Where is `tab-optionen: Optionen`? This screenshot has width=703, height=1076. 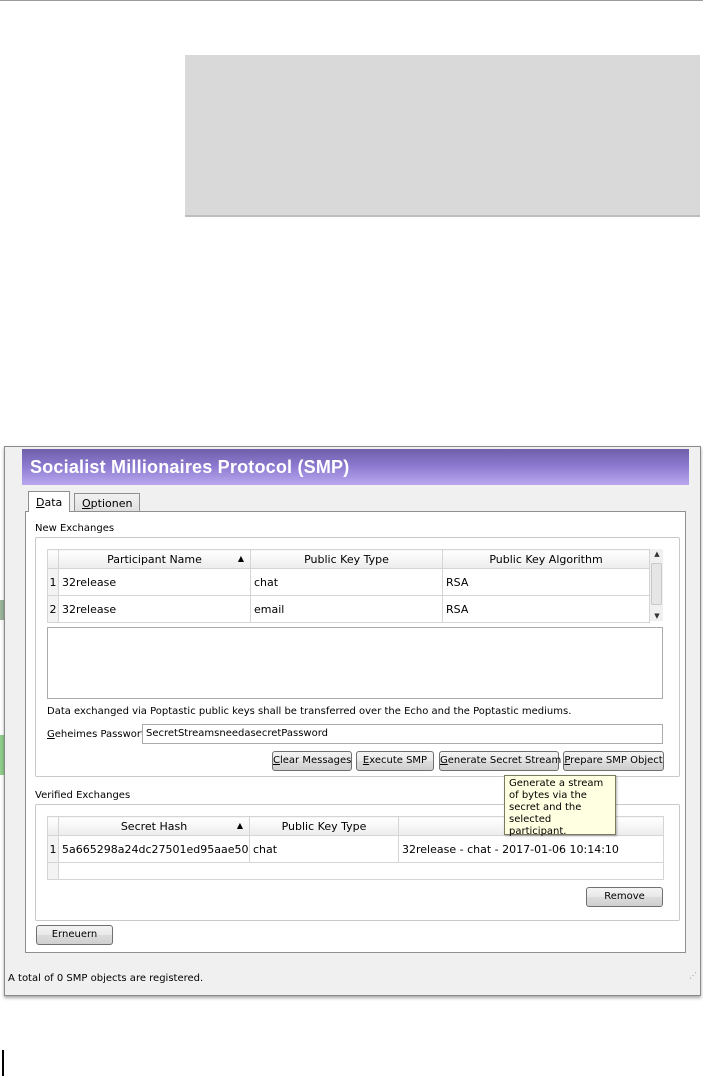
tab-optionen: Optionen is located at coordinates (107, 502).